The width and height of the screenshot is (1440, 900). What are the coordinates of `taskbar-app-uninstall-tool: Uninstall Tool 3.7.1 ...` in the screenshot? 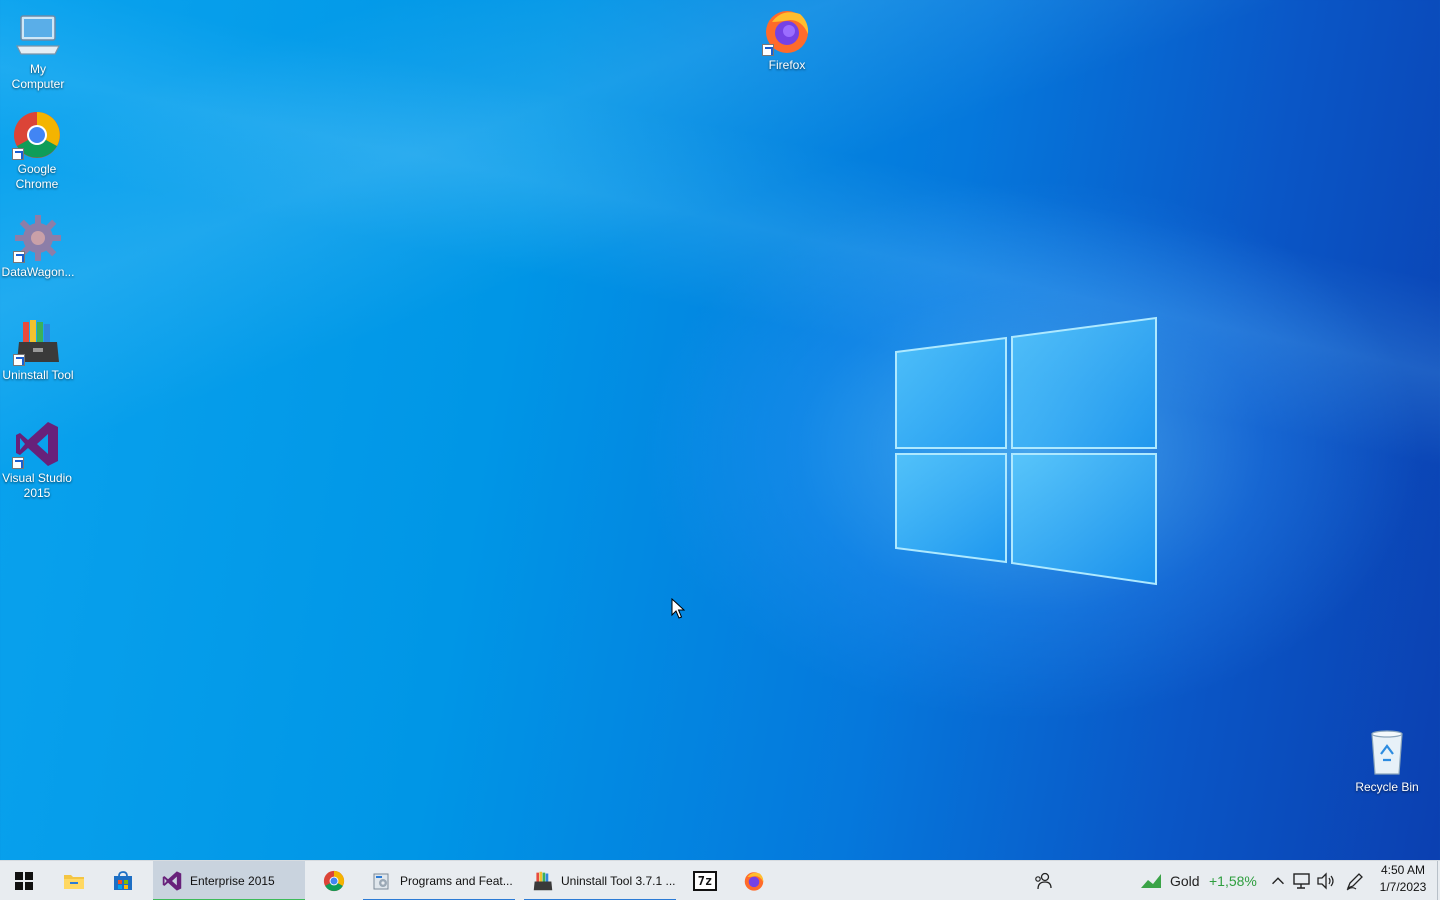 It's located at (600, 880).